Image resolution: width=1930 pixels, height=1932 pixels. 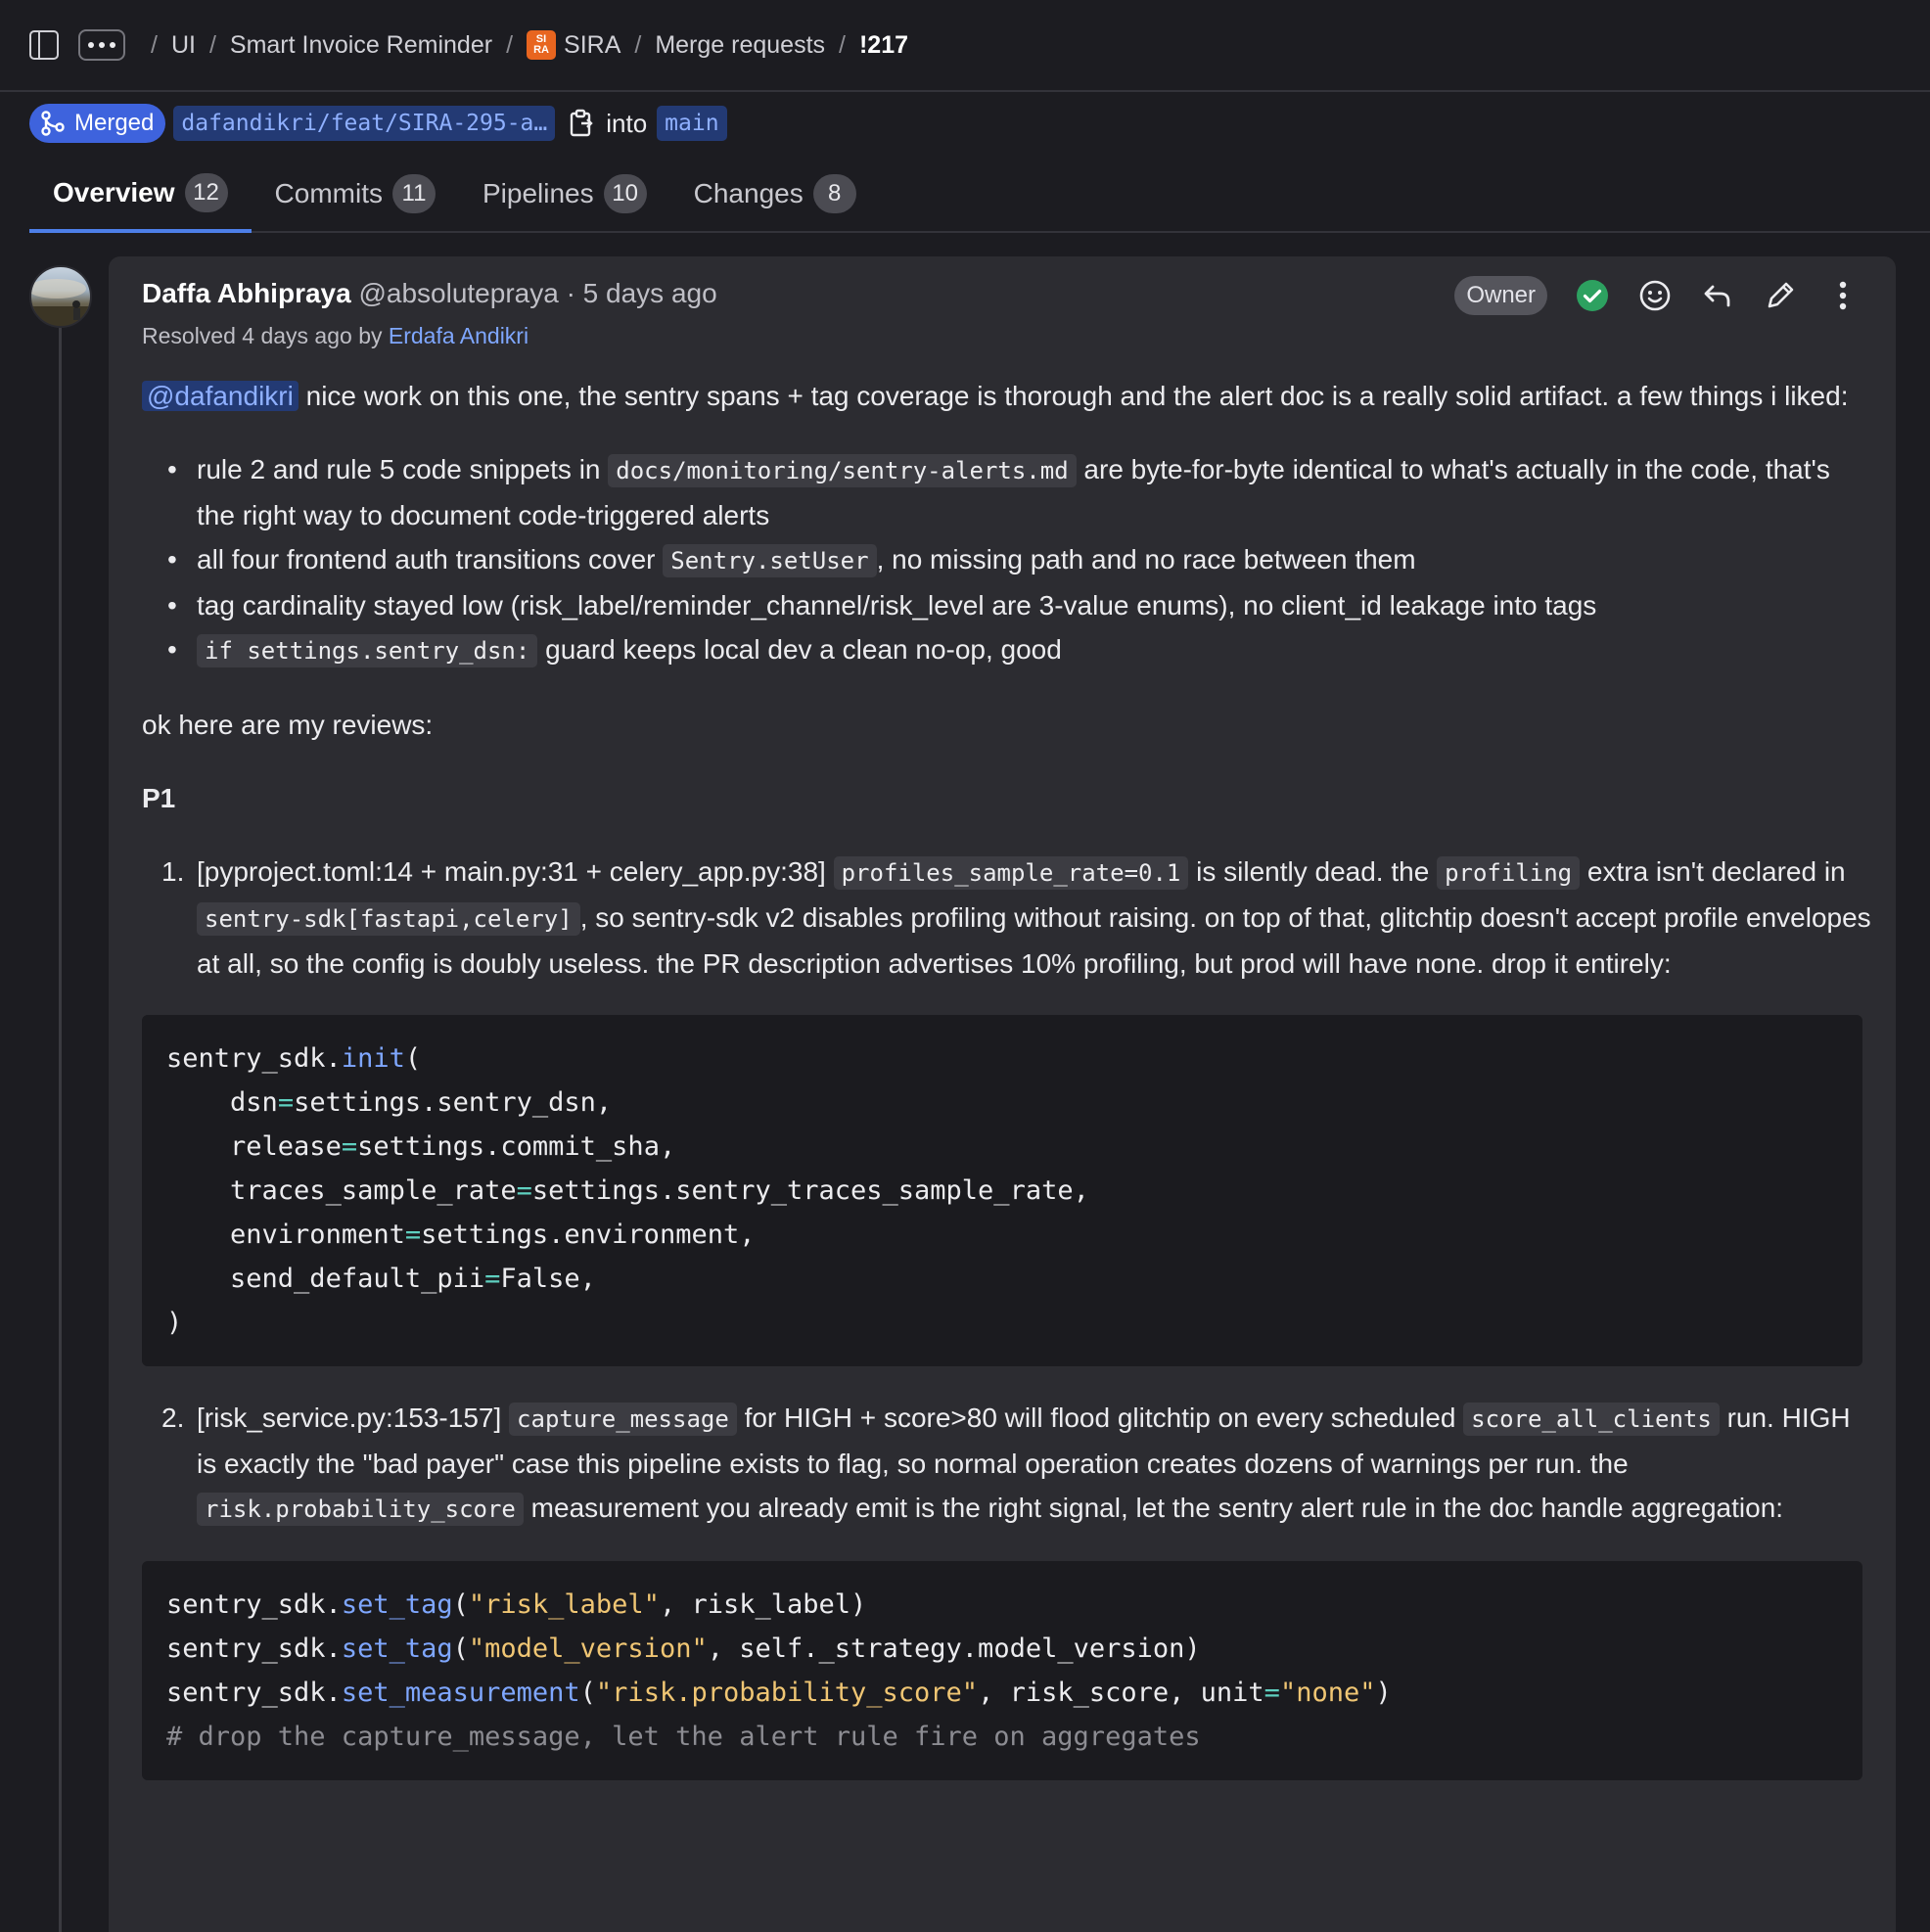 What do you see at coordinates (361, 46) in the screenshot?
I see `breadcrumb-smart-invoice-reminder: Smart Invoice Reminder` at bounding box center [361, 46].